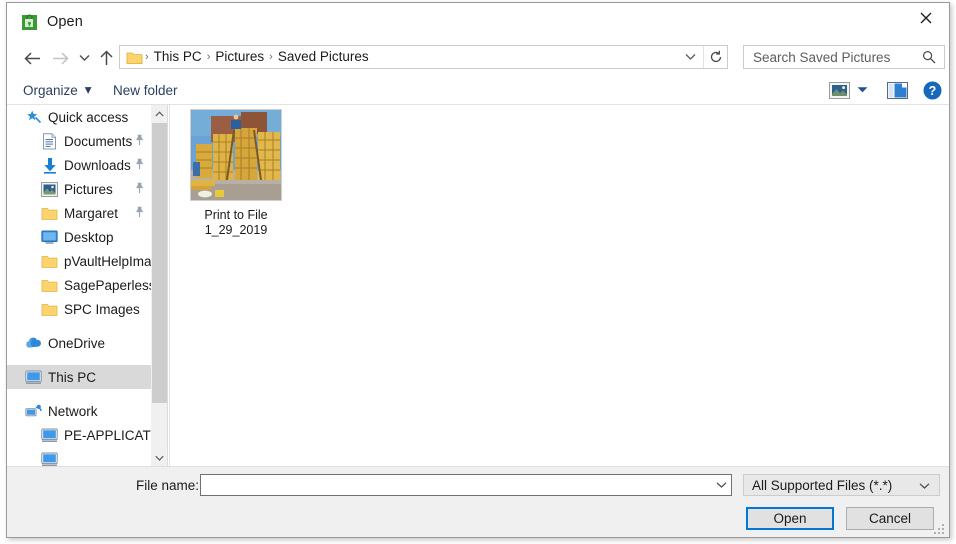  I want to click on sidebar-item-desktop: Desktop, so click(79, 237).